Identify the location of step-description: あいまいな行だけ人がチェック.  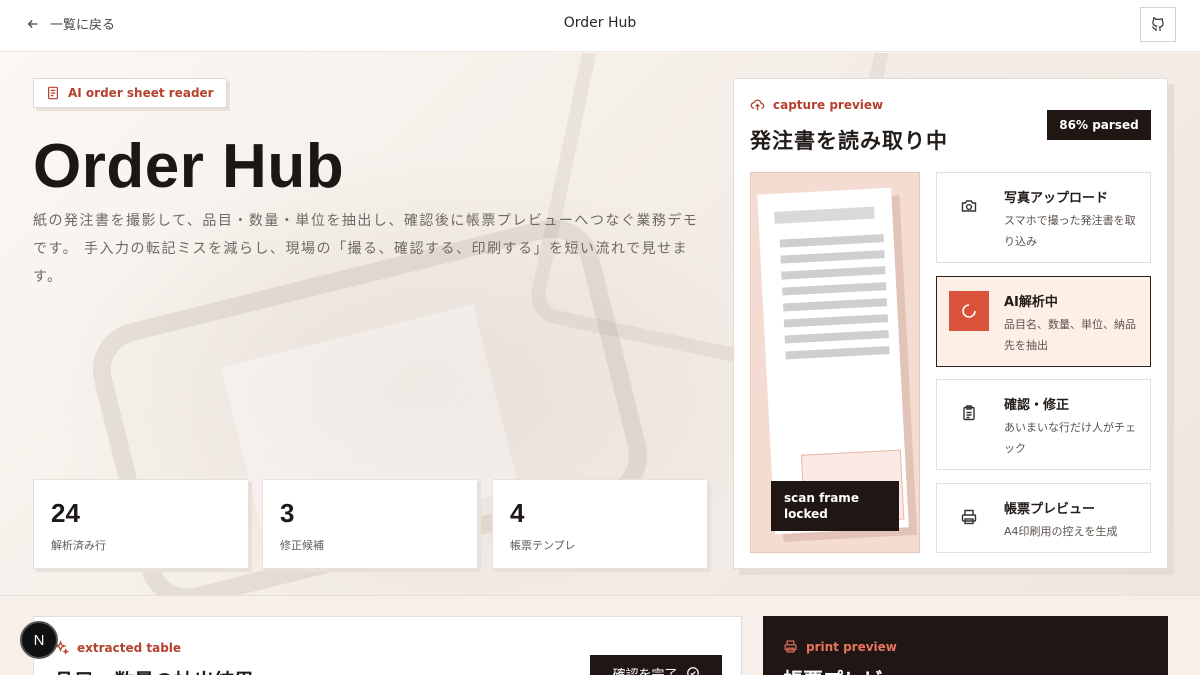
(1070, 438).